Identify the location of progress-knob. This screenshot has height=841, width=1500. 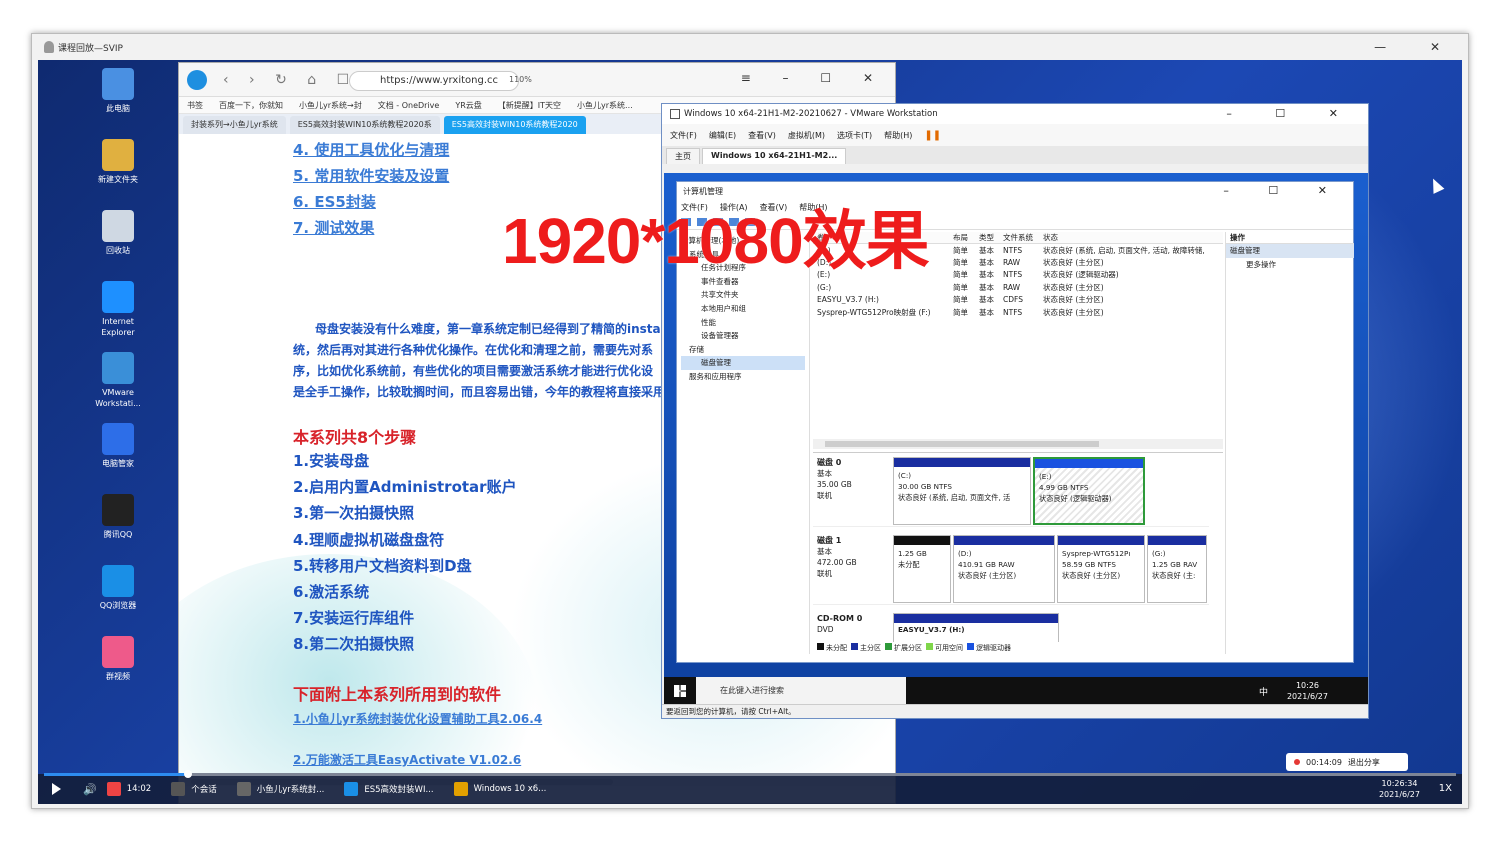
(188, 774).